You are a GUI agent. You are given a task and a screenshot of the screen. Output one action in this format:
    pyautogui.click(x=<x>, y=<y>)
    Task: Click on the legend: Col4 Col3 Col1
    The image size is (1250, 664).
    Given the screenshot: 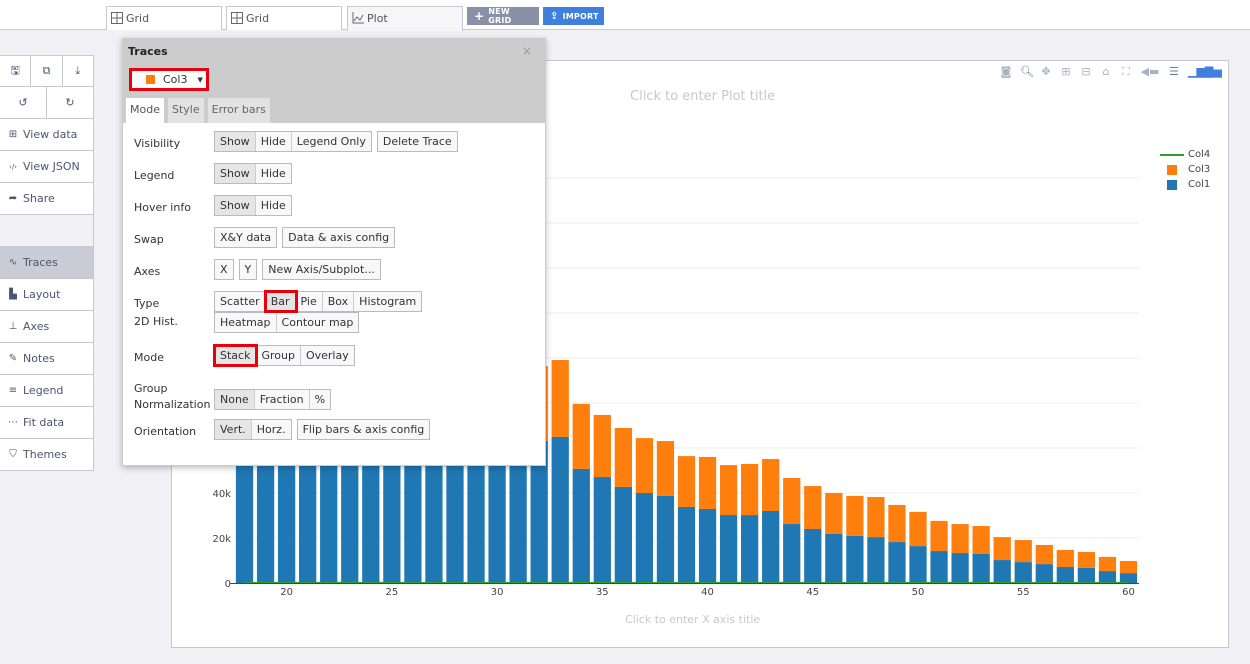 What is the action you would take?
    pyautogui.click(x=1185, y=169)
    